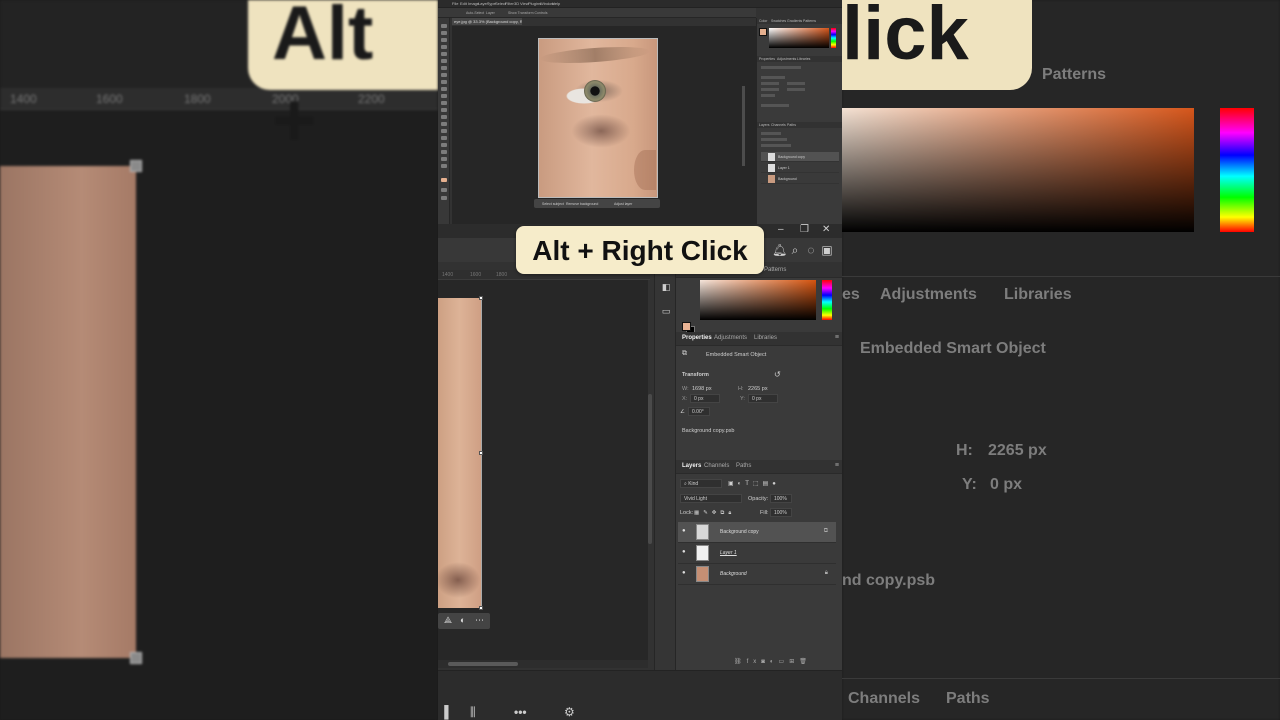 This screenshot has height=720, width=1280. I want to click on fill-field: 100%, so click(781, 512).